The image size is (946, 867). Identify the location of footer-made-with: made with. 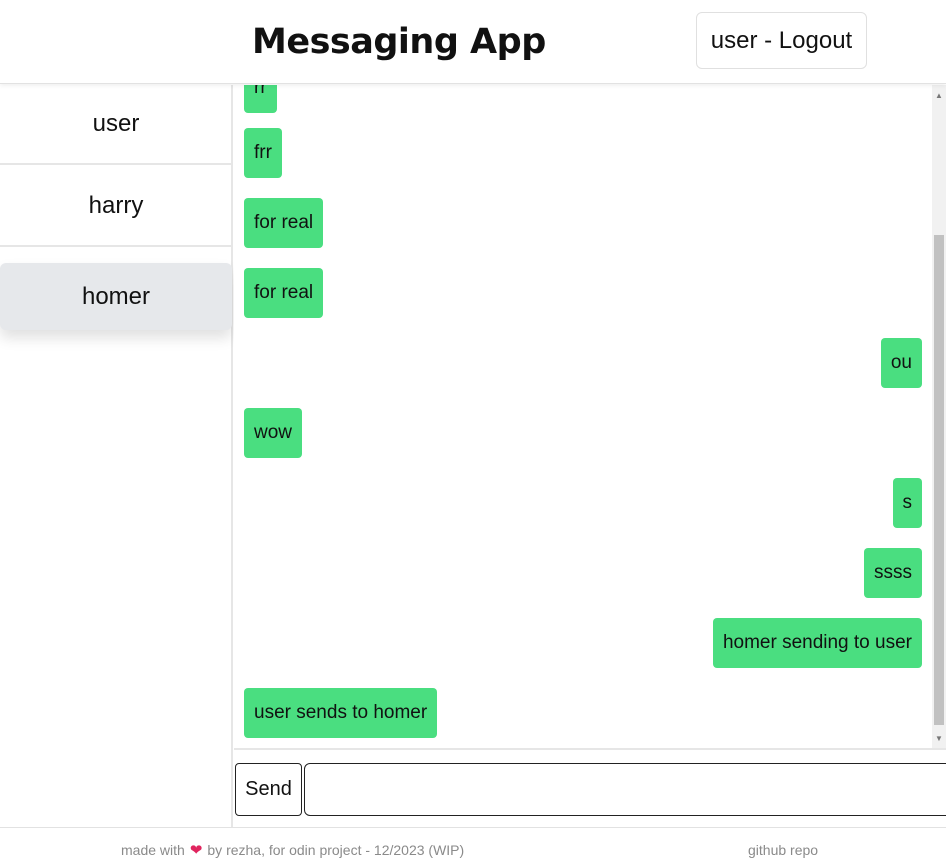
(153, 850).